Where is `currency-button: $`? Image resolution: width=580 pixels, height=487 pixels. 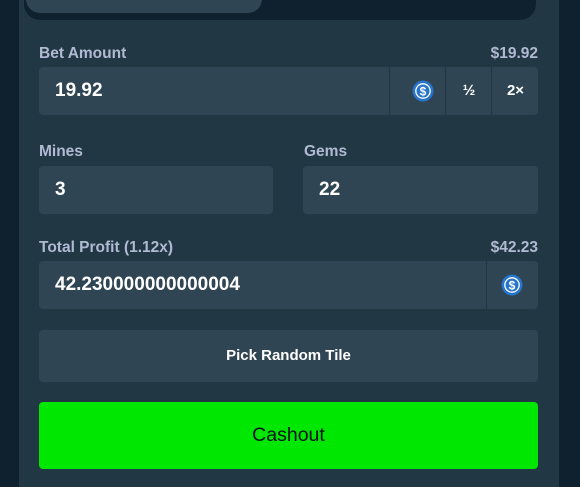
currency-button: $ is located at coordinates (423, 91).